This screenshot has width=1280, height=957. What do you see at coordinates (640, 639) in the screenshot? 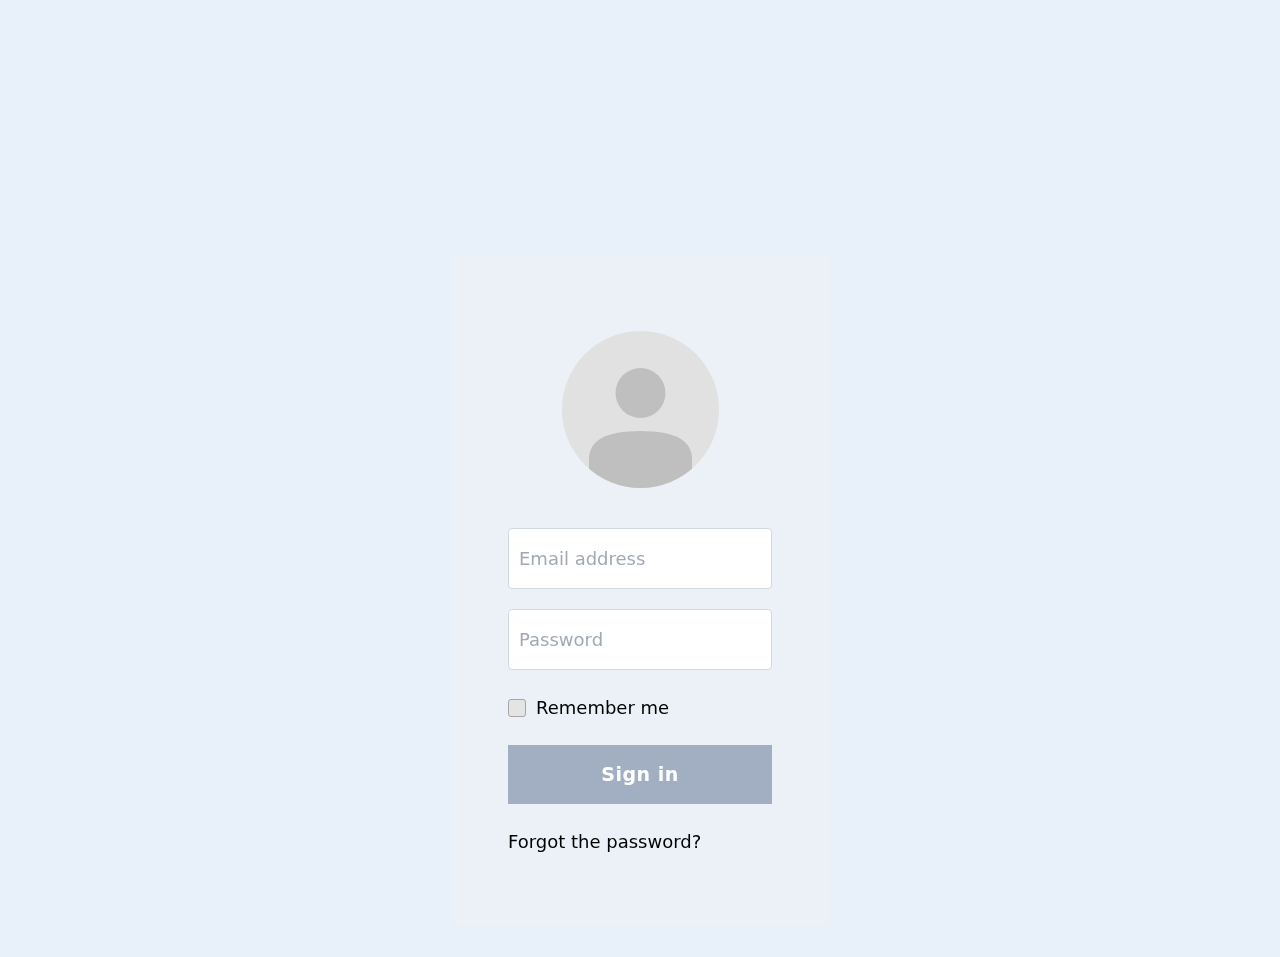
I see `password-field: Password` at bounding box center [640, 639].